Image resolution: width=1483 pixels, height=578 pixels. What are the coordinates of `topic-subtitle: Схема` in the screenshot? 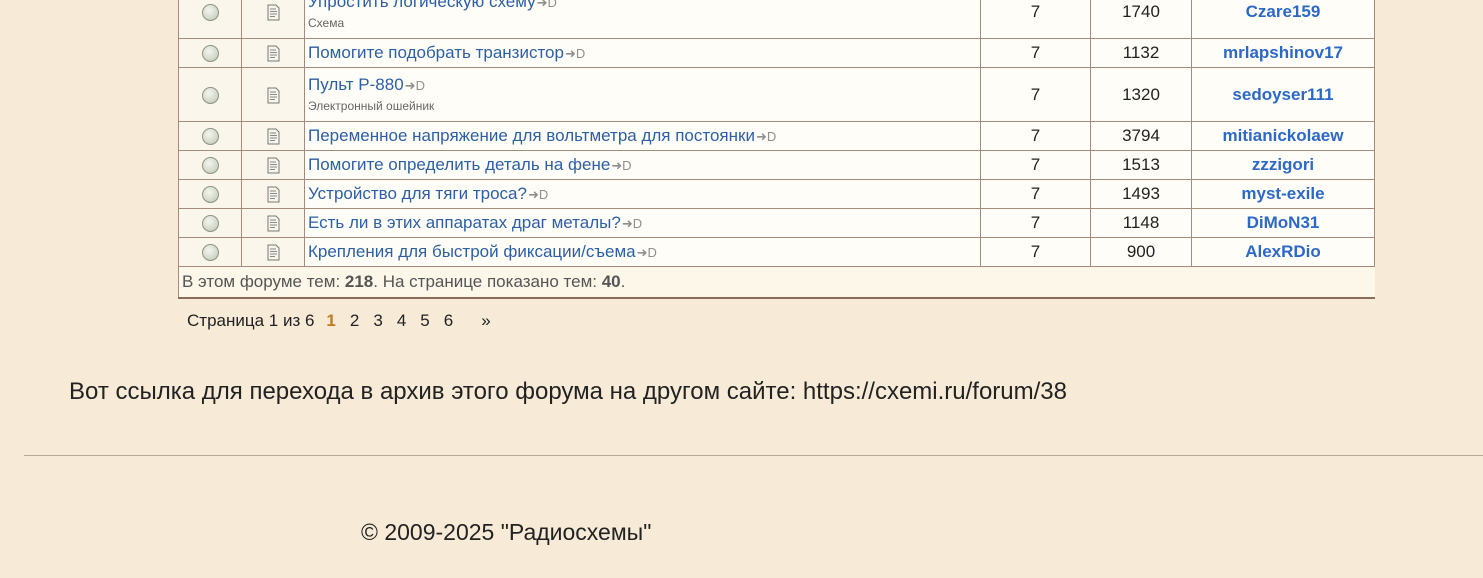 It's located at (326, 23).